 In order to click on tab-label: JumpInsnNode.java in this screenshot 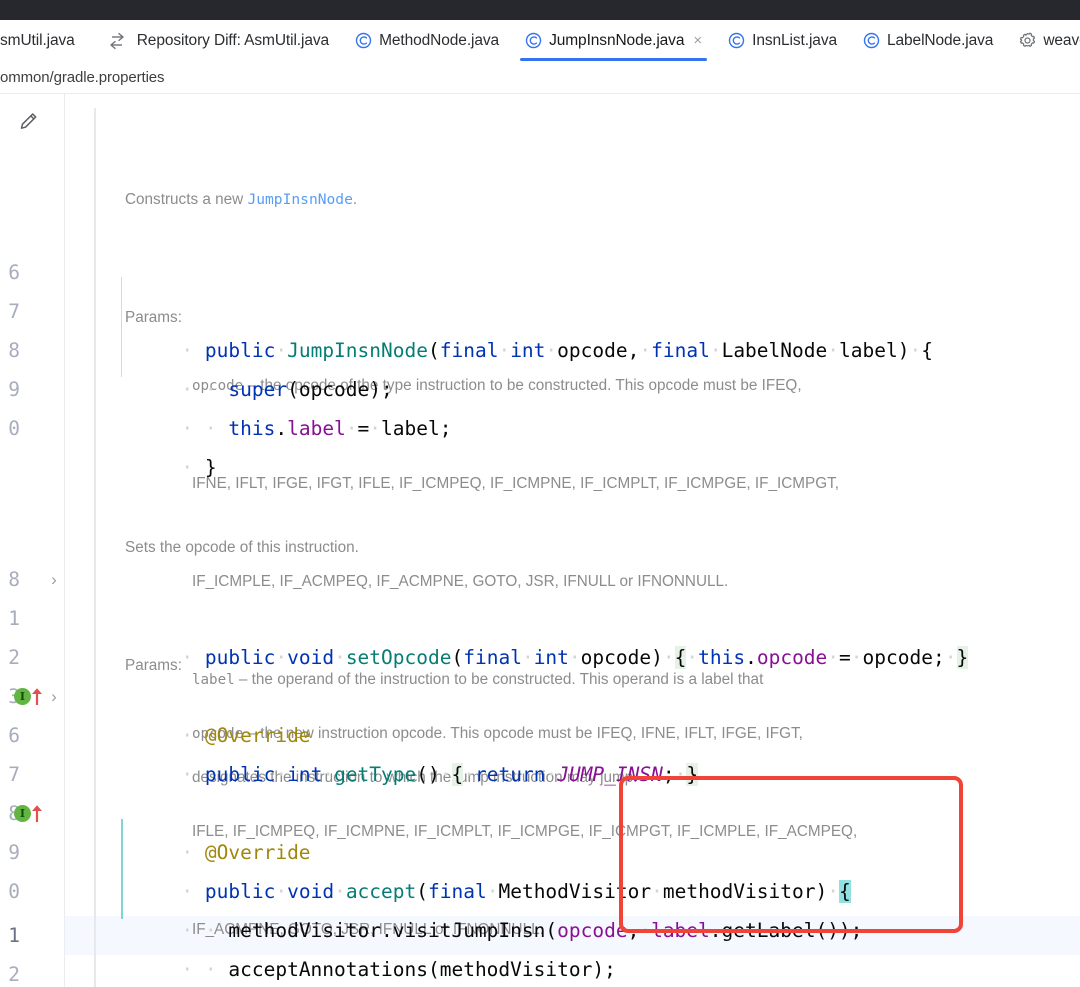, I will do `click(617, 40)`.